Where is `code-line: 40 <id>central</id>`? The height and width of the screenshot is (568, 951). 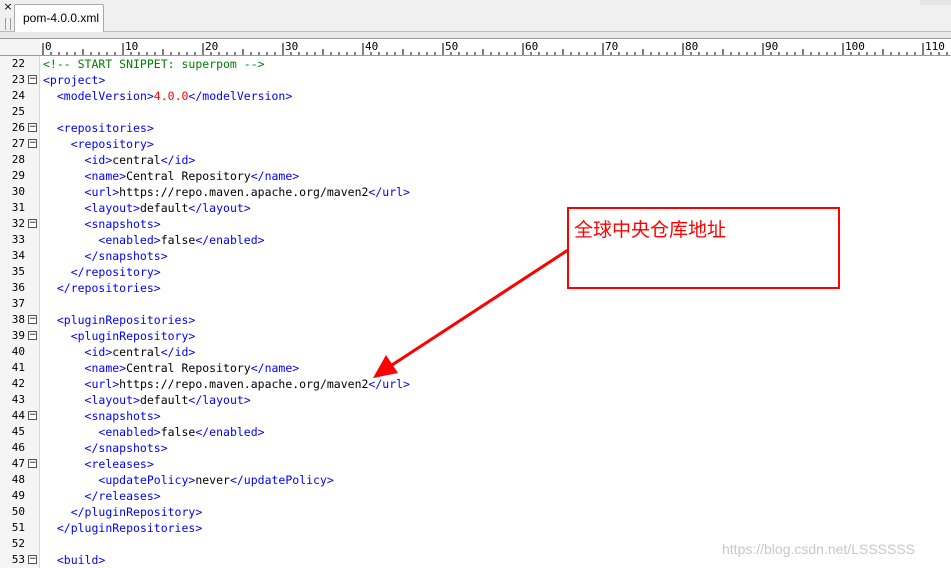 code-line: 40 <id>central</id> is located at coordinates (475, 352).